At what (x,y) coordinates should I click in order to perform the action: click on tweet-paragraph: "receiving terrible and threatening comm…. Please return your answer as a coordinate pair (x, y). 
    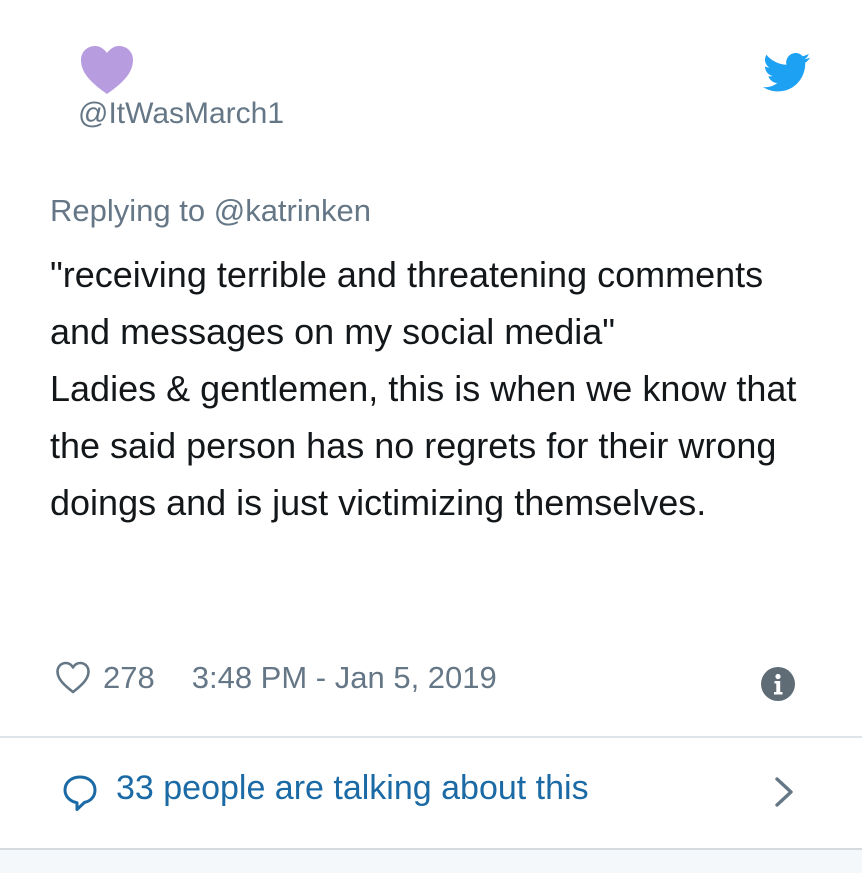
    Looking at the image, I should click on (407, 303).